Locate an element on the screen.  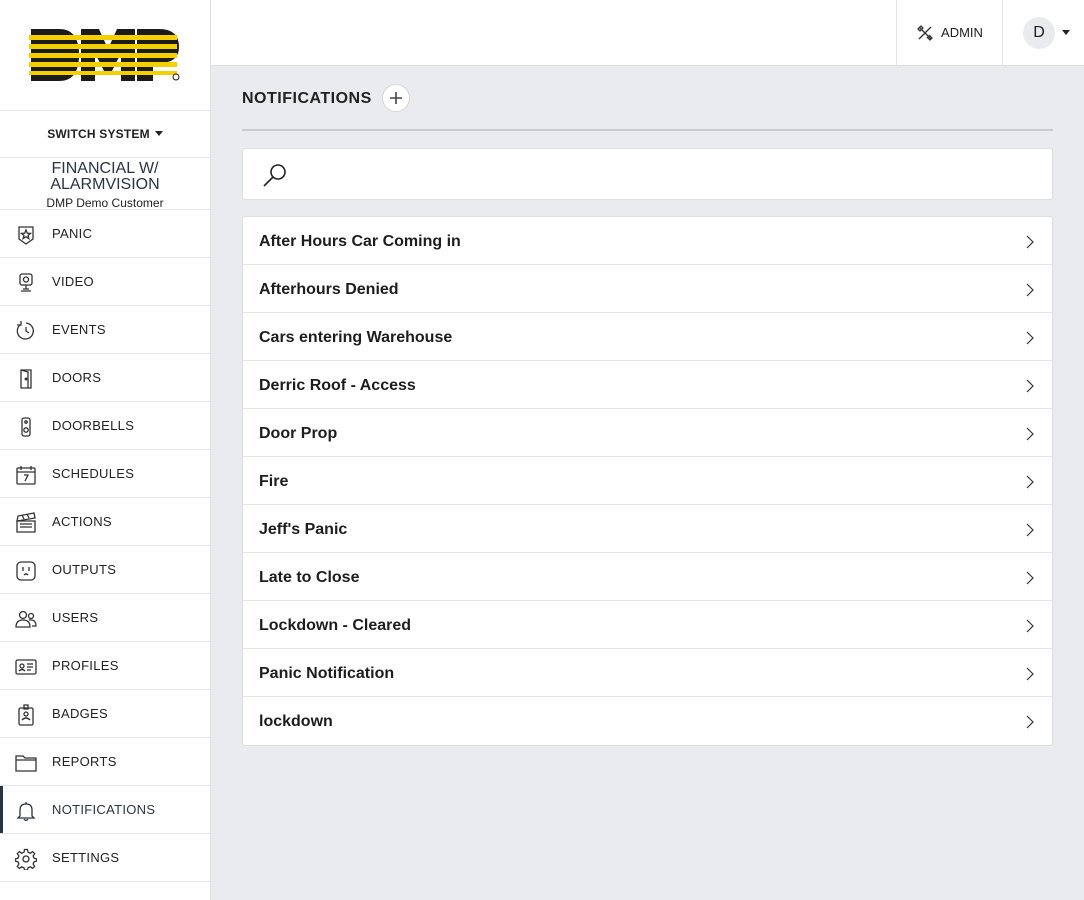
sidebar-item-outputs: OUTPUTS is located at coordinates (105, 570).